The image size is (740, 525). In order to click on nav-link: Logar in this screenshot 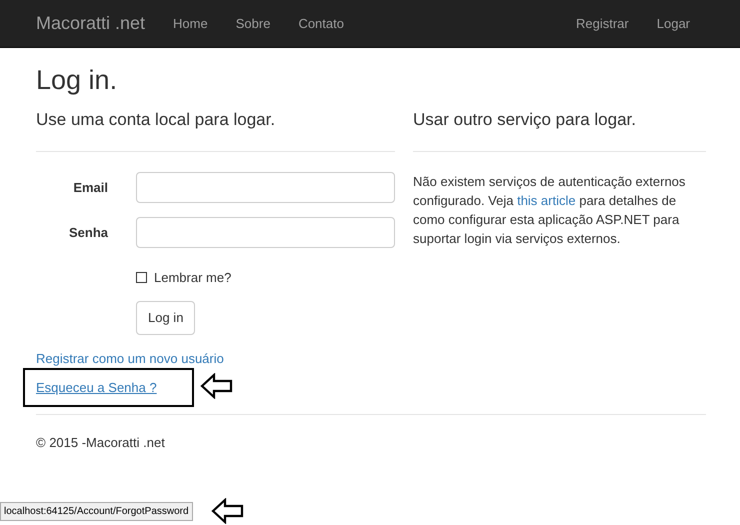, I will do `click(673, 24)`.